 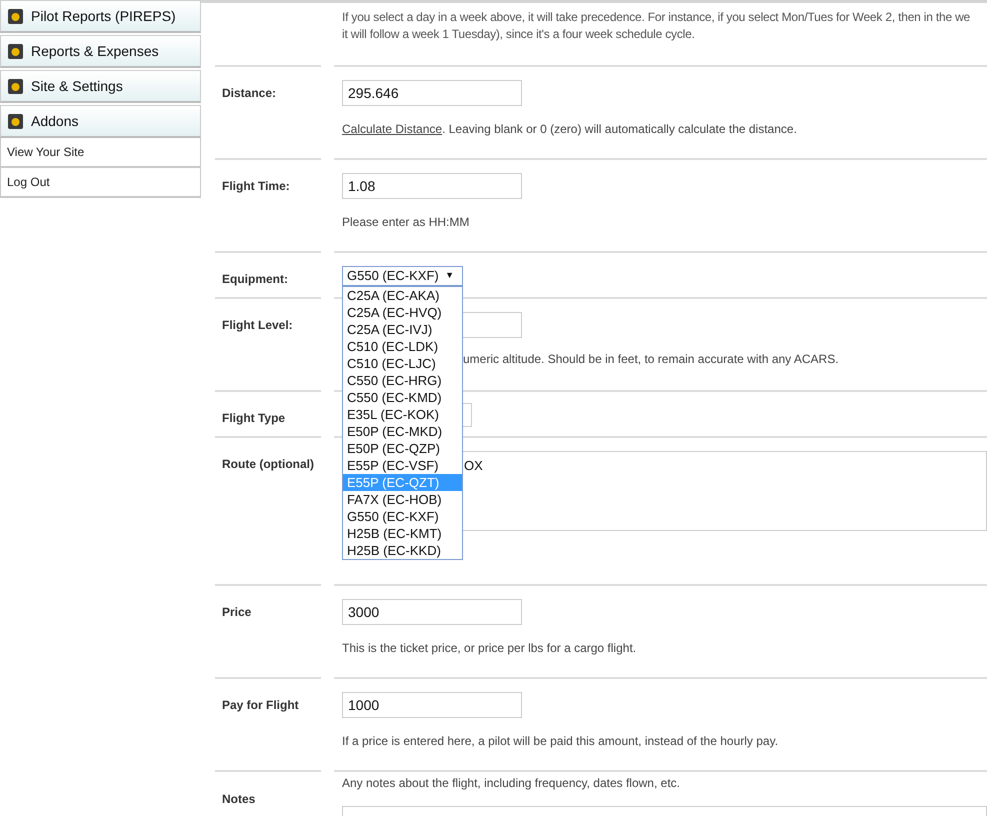 What do you see at coordinates (239, 799) in the screenshot?
I see `field-label: Notes` at bounding box center [239, 799].